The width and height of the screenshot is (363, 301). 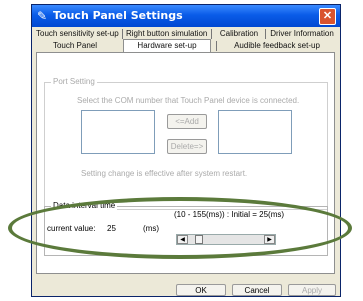 What do you see at coordinates (118, 132) in the screenshot?
I see `available-ports-list` at bounding box center [118, 132].